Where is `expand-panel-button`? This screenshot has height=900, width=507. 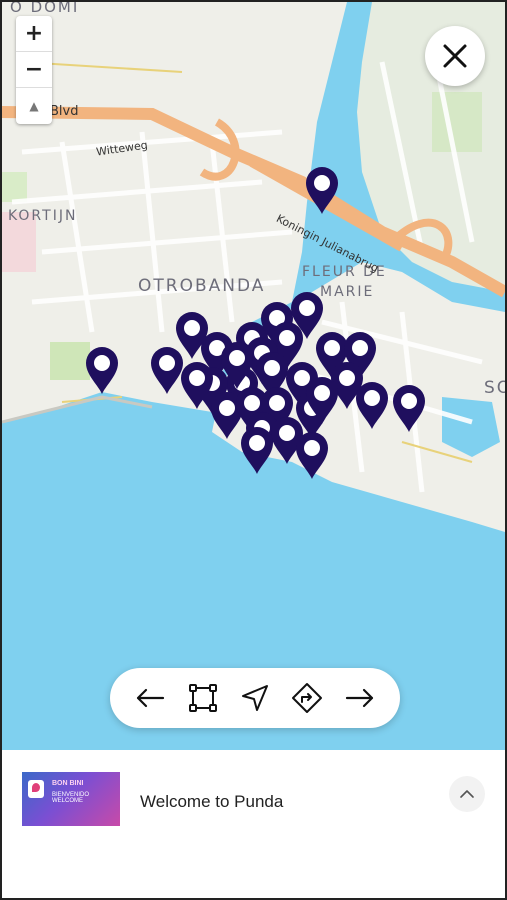 expand-panel-button is located at coordinates (467, 794).